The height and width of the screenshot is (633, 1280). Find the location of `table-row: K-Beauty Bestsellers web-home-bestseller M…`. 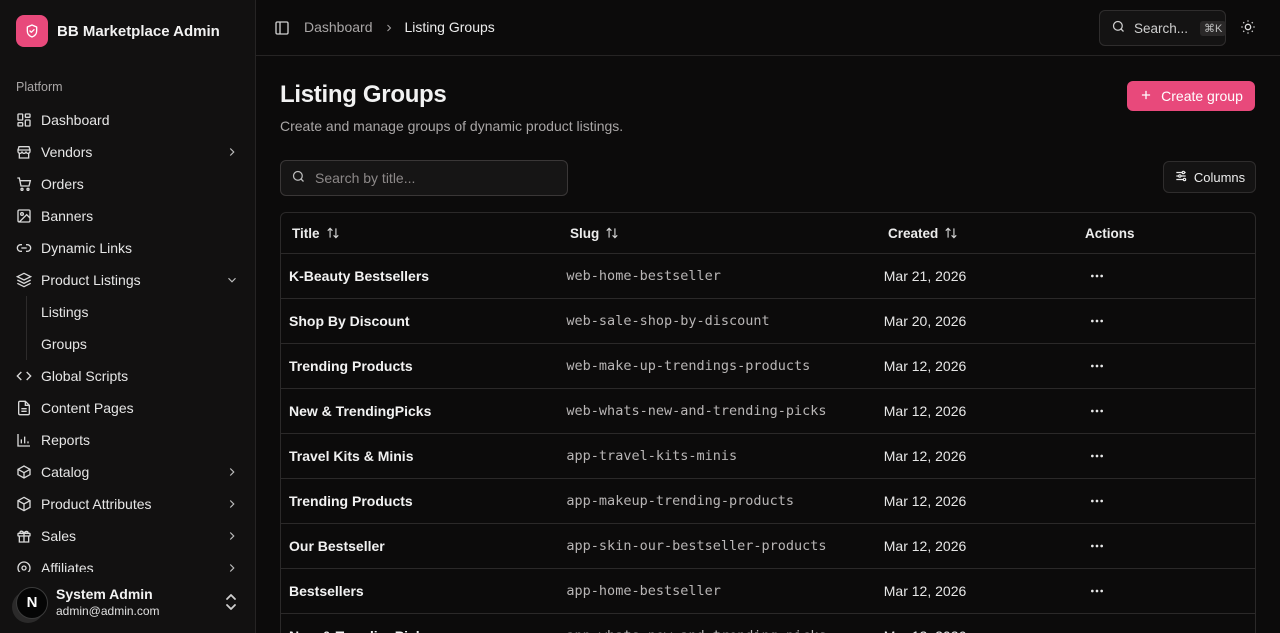

table-row: K-Beauty Bestsellers web-home-bestseller M… is located at coordinates (768, 276).